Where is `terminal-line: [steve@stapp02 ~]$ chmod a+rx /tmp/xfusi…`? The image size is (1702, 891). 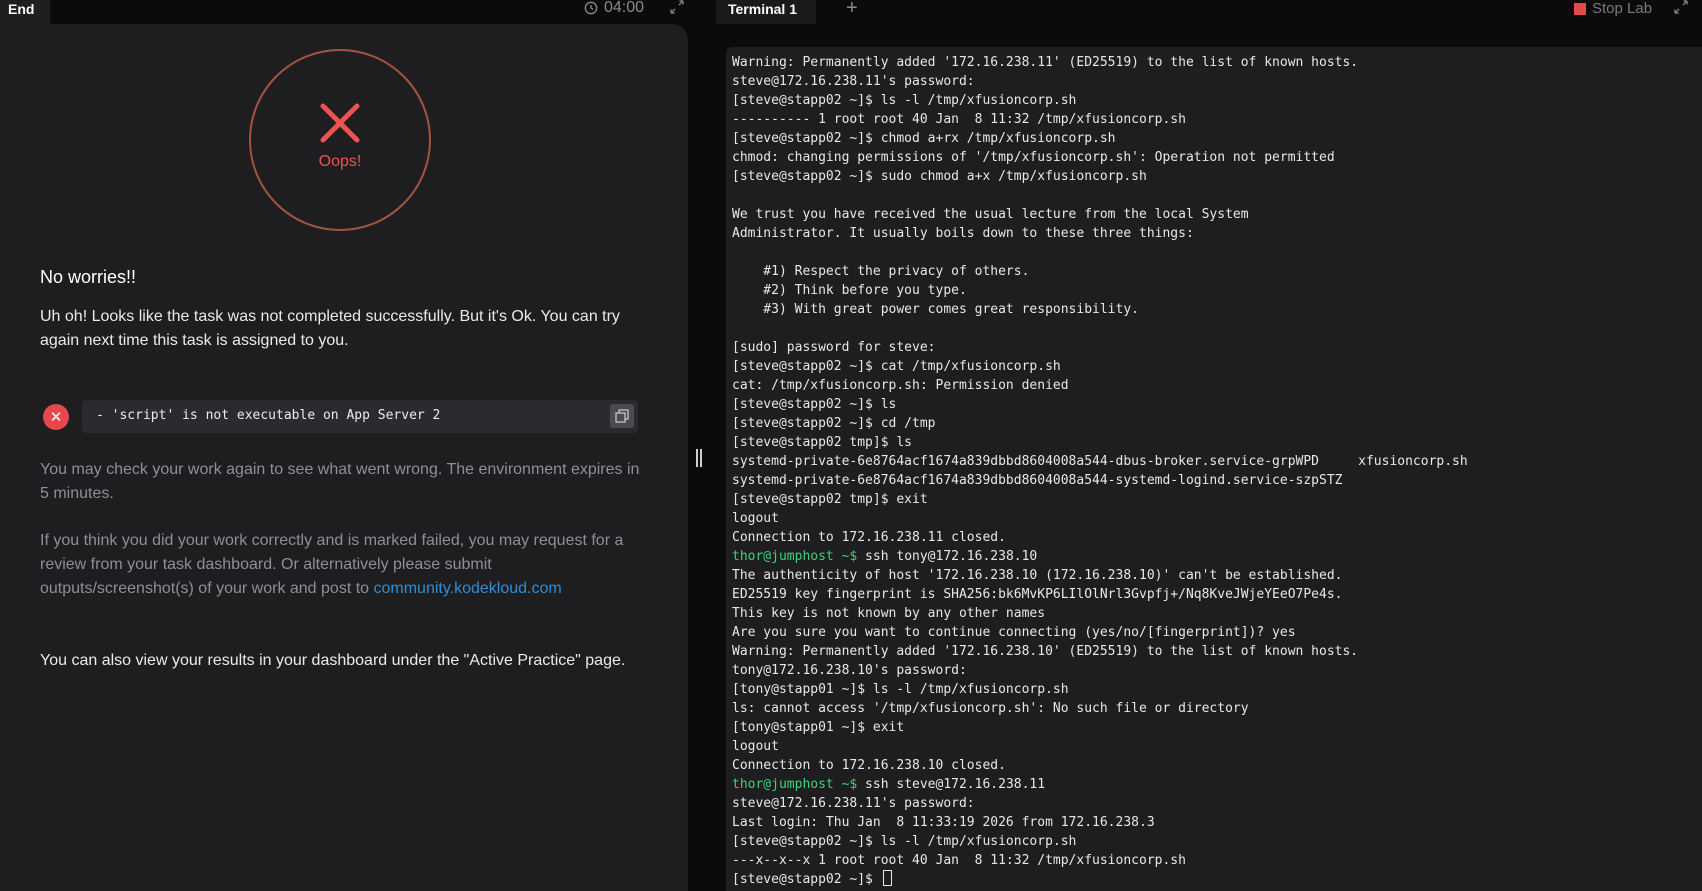 terminal-line: [steve@stapp02 ~]$ chmod a+rx /tmp/xfusi… is located at coordinates (1217, 138).